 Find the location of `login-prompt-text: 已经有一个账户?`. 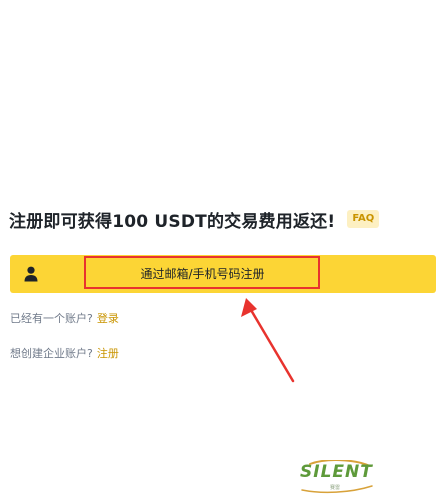

login-prompt-text: 已经有一个账户? is located at coordinates (51, 318).